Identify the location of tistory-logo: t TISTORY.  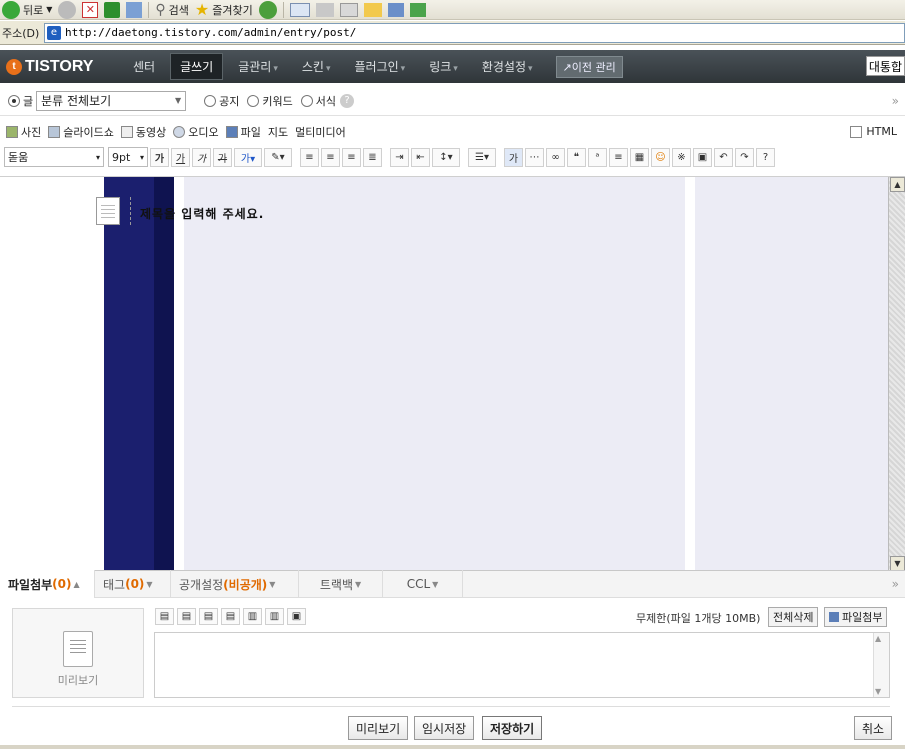
(59, 67).